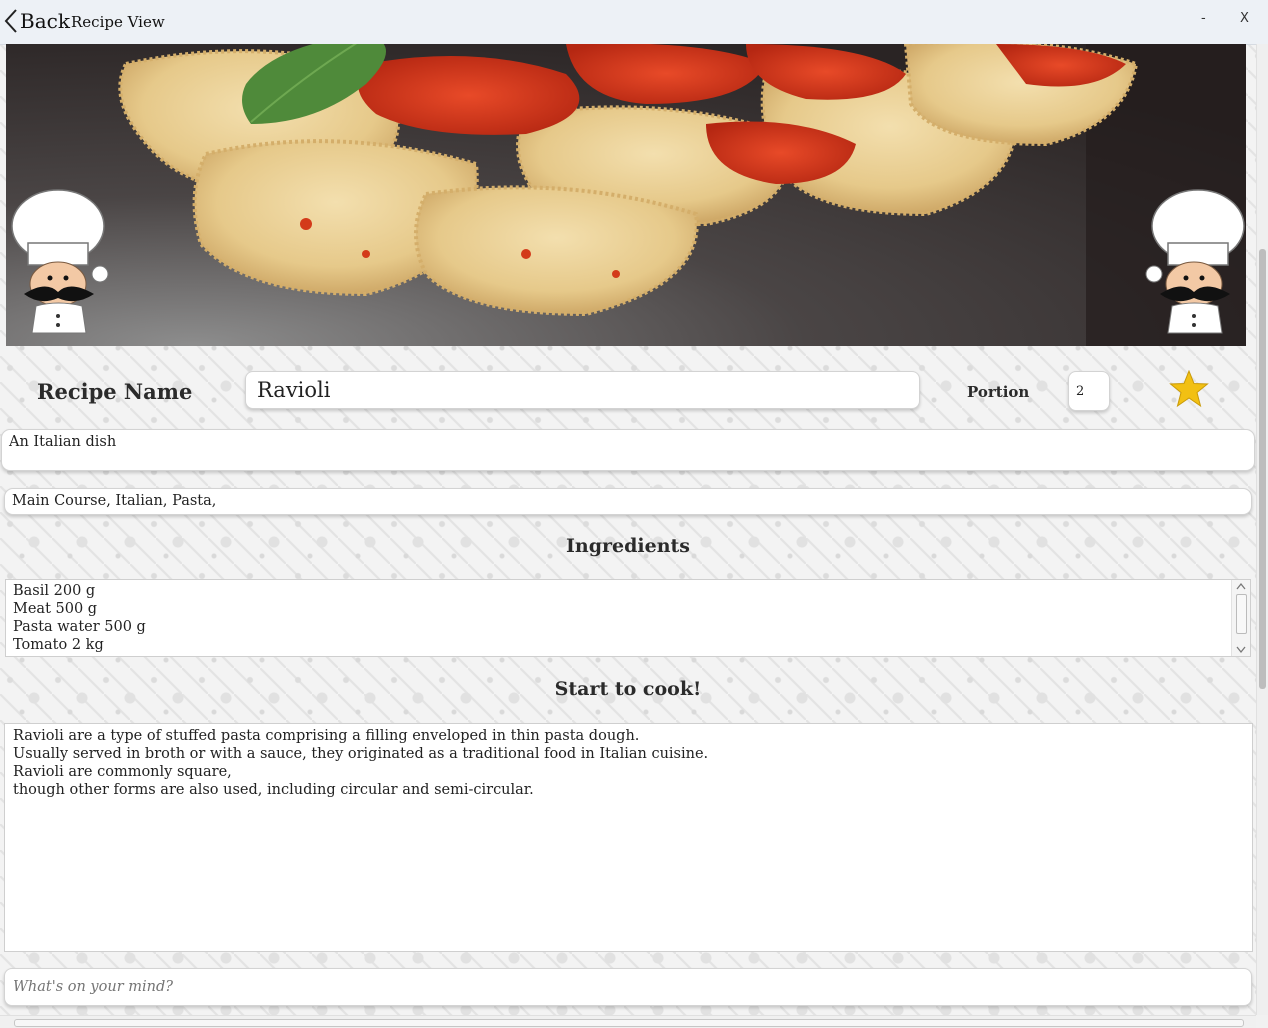 This screenshot has height=1028, width=1268. What do you see at coordinates (998, 392) in the screenshot?
I see `portion-label: Portion` at bounding box center [998, 392].